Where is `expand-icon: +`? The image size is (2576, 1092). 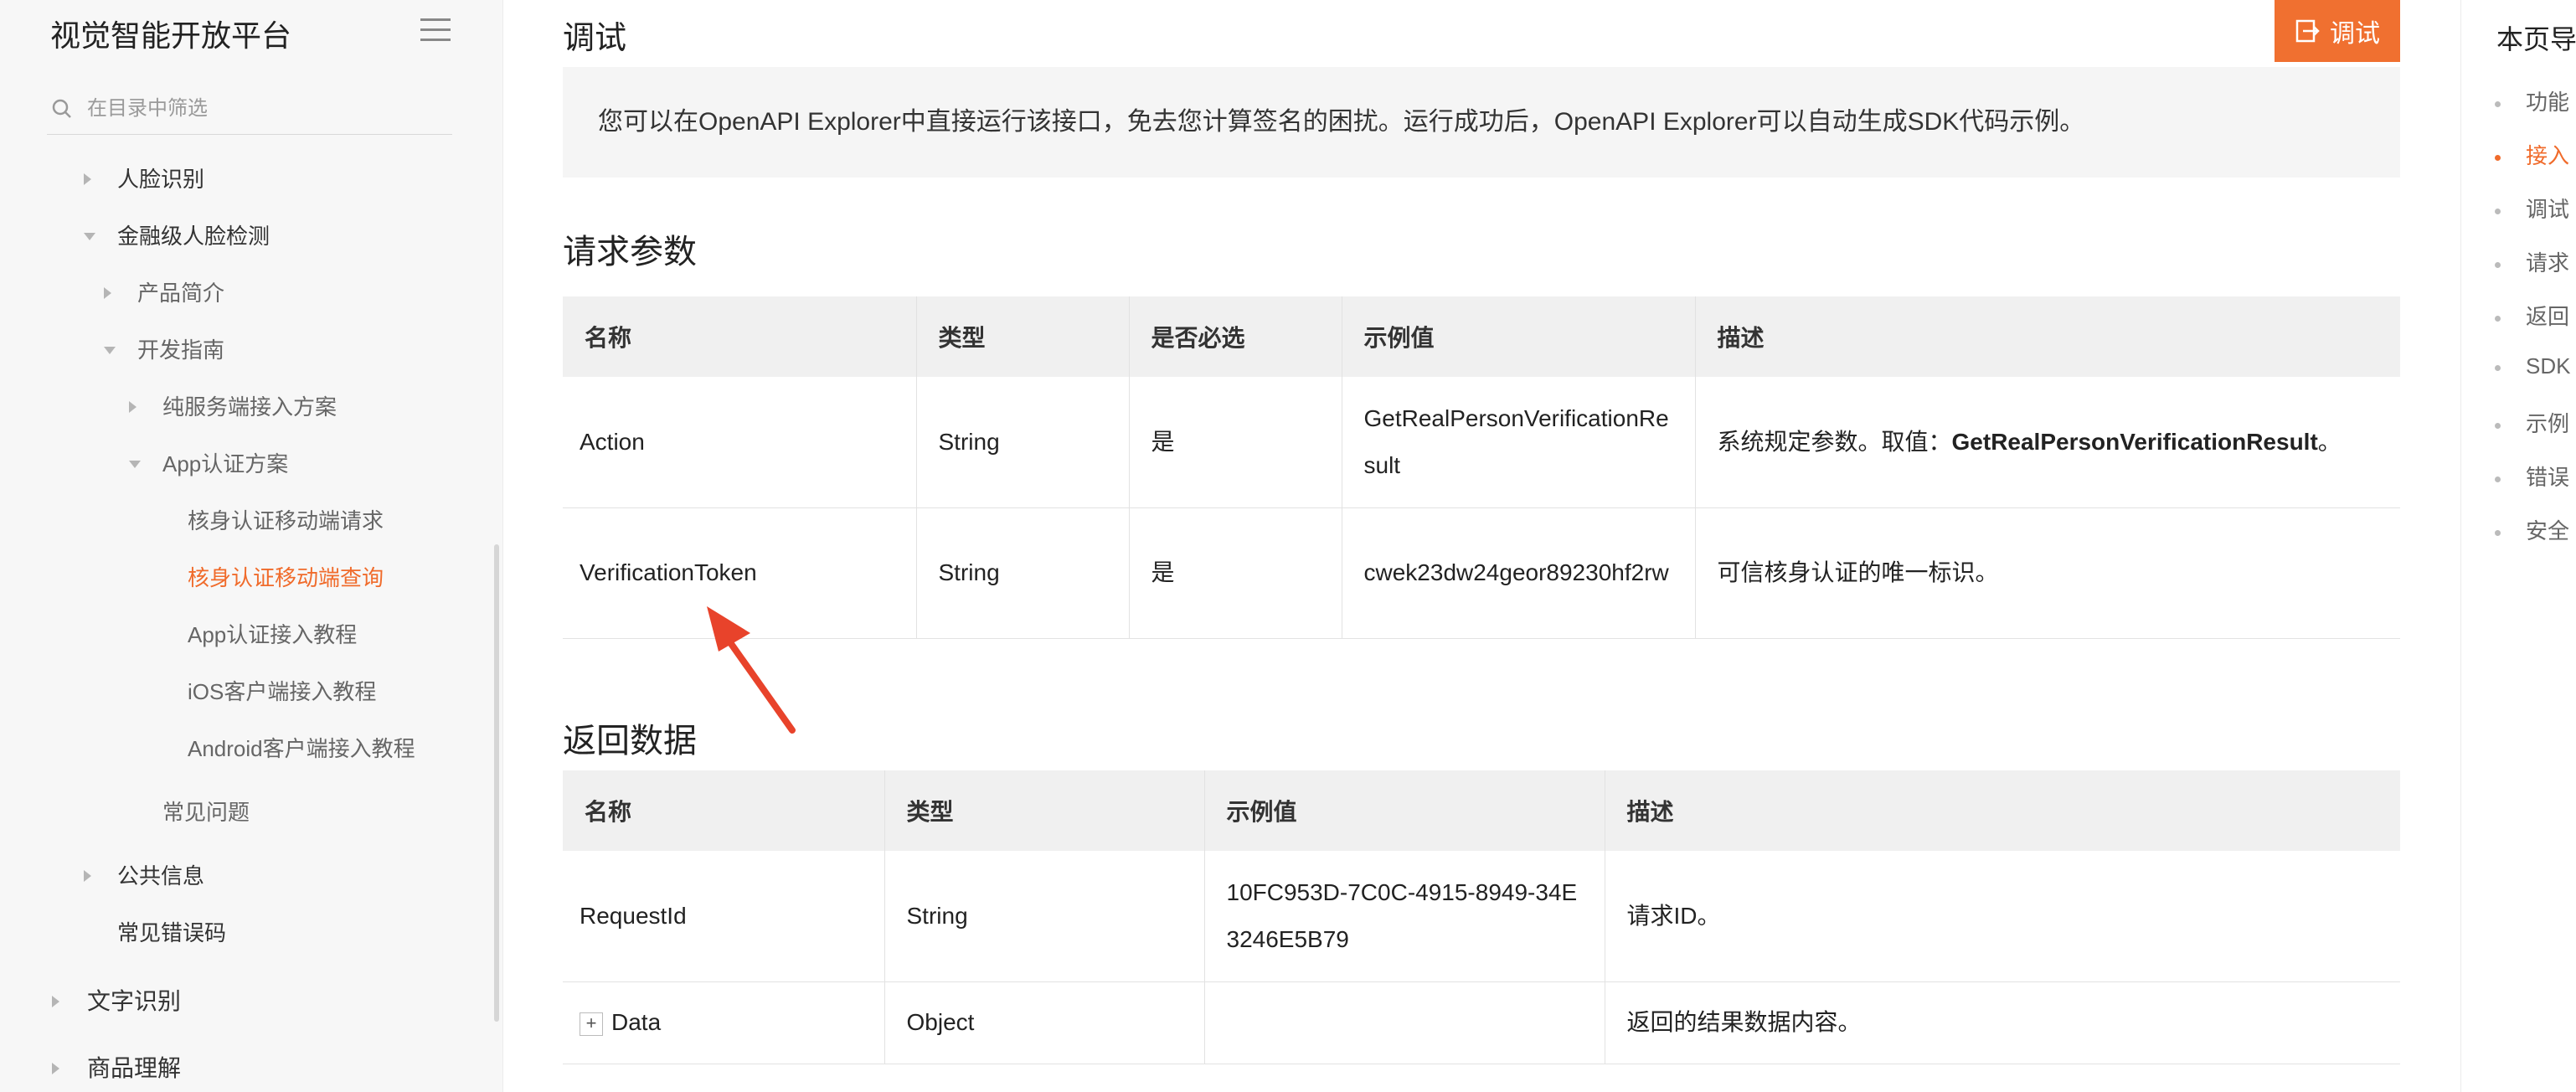 expand-icon: + is located at coordinates (591, 1024).